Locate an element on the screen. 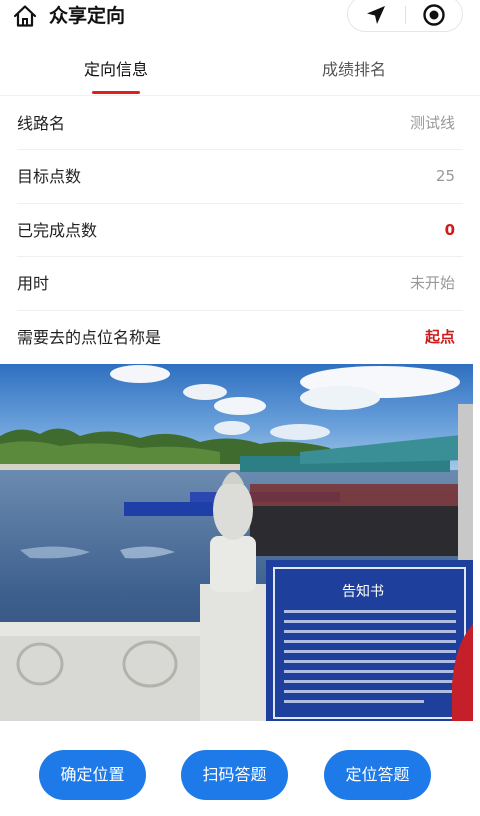 The image size is (480, 816). route-name-label: 线路名 is located at coordinates (41, 123).